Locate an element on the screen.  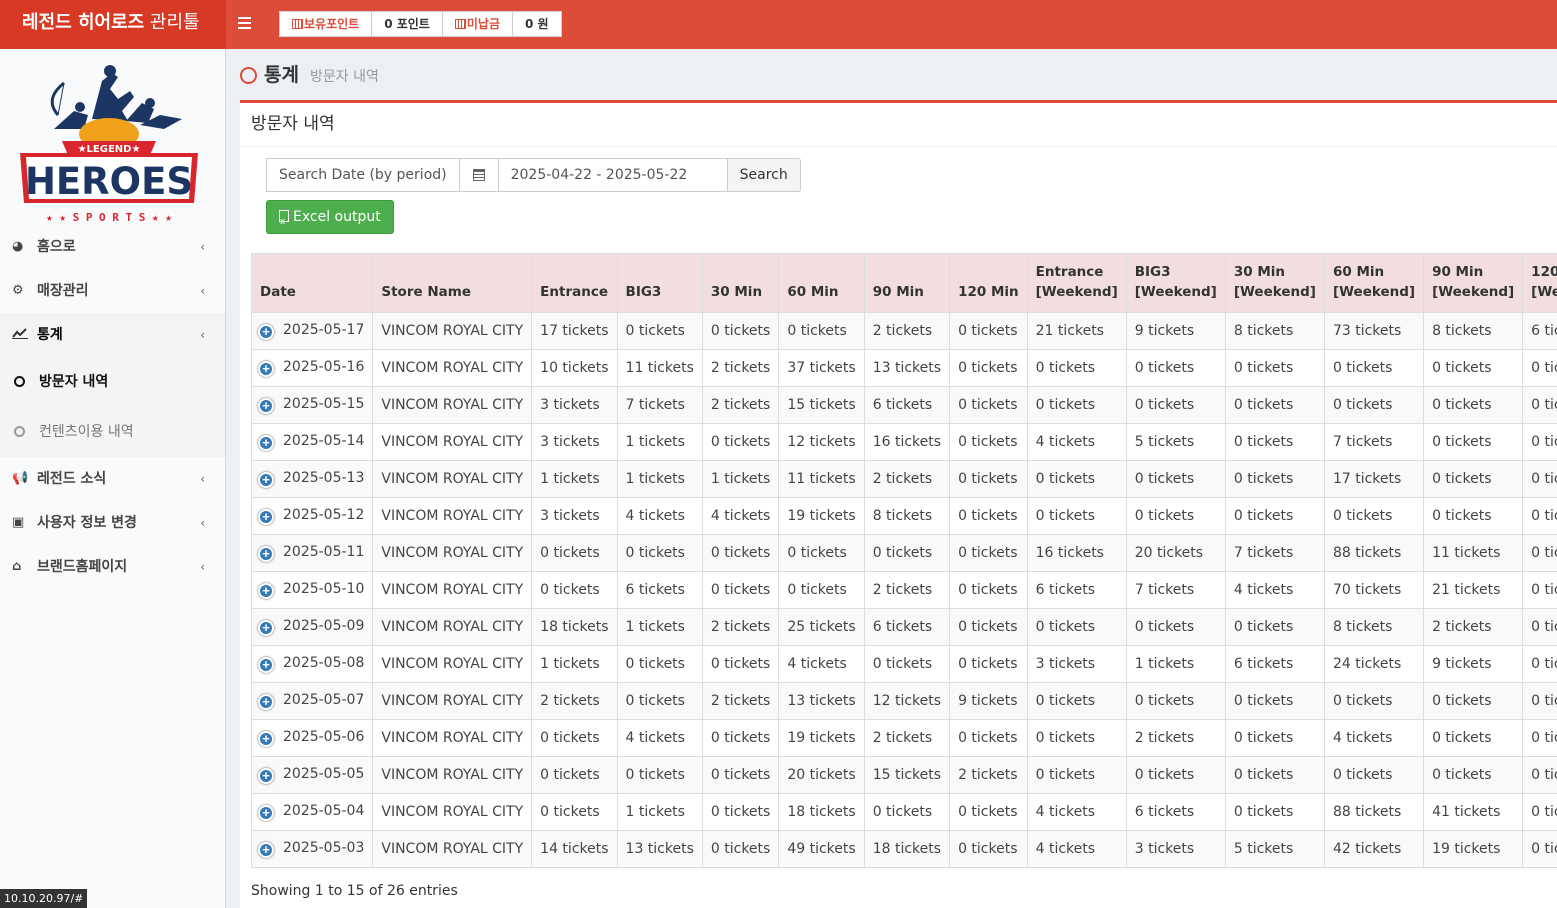
sidebar-item-stats: 통계 ‹ is located at coordinates (112, 335).